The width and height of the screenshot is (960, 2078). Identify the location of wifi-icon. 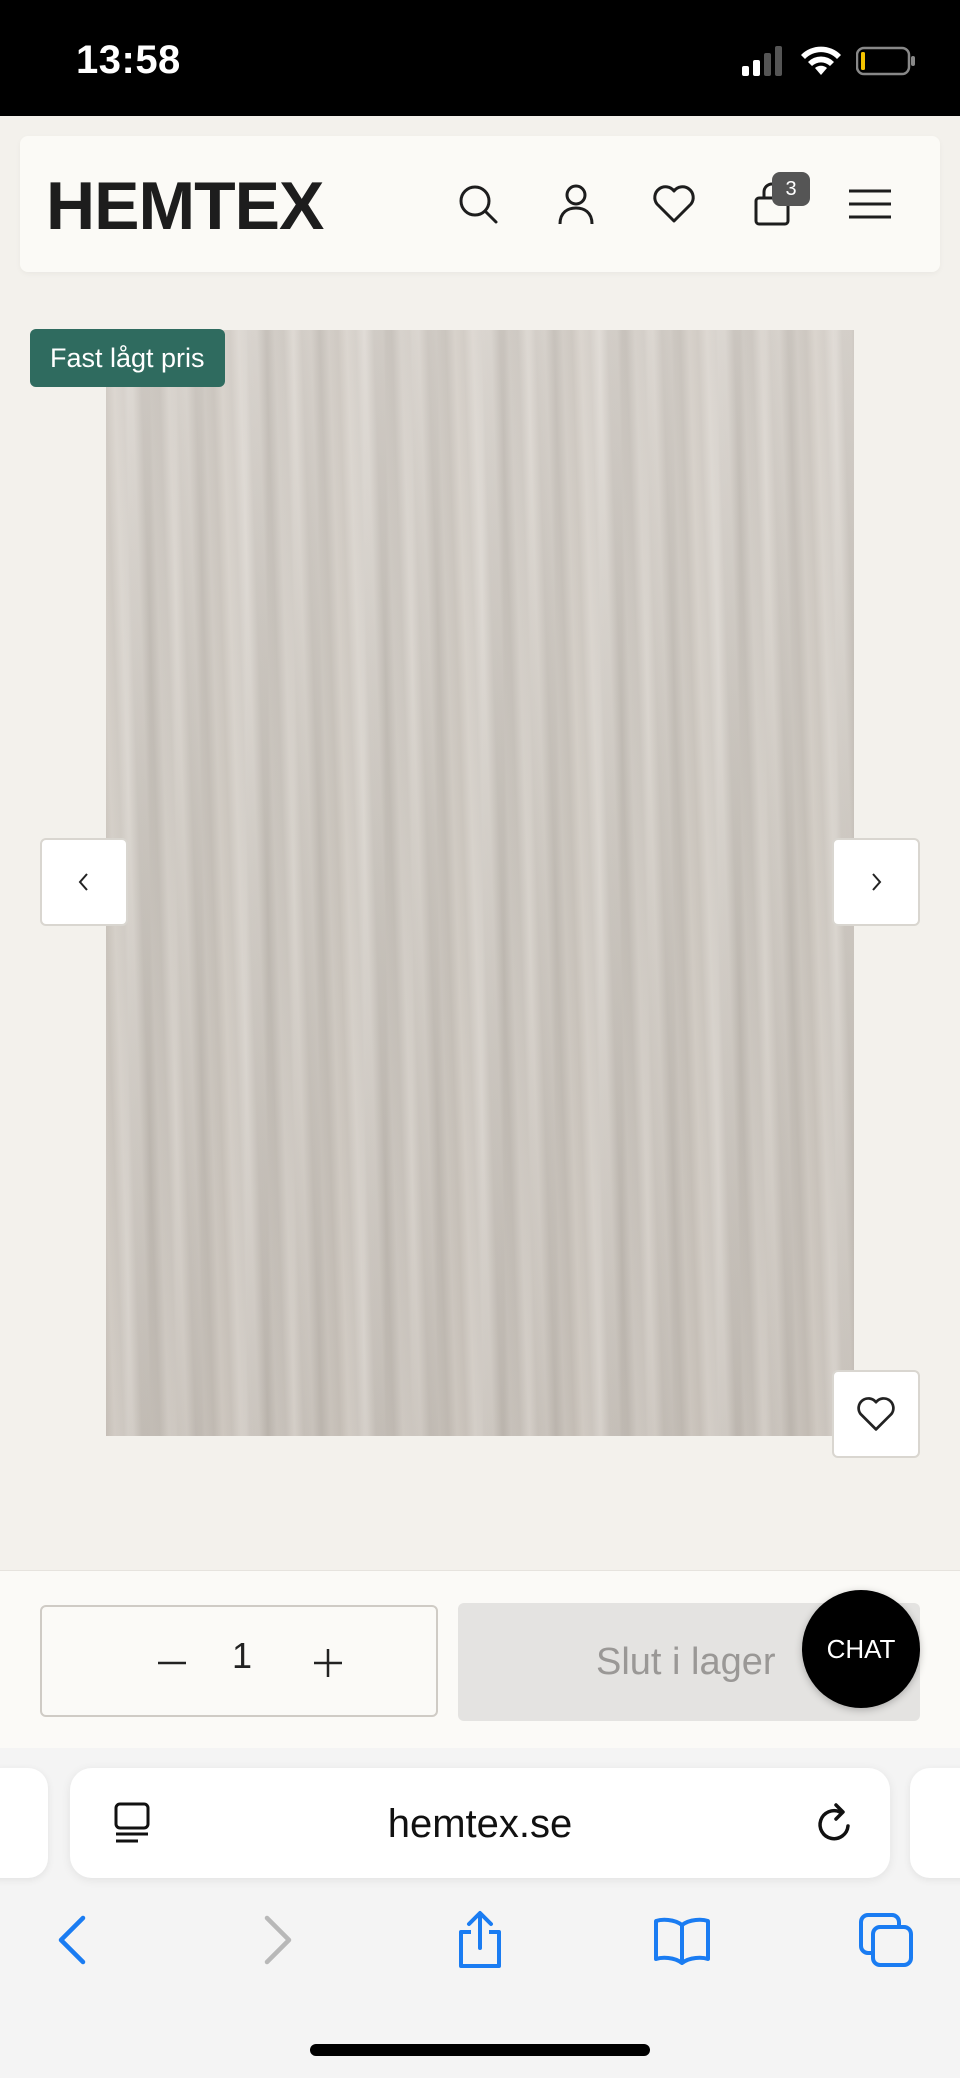
(821, 60).